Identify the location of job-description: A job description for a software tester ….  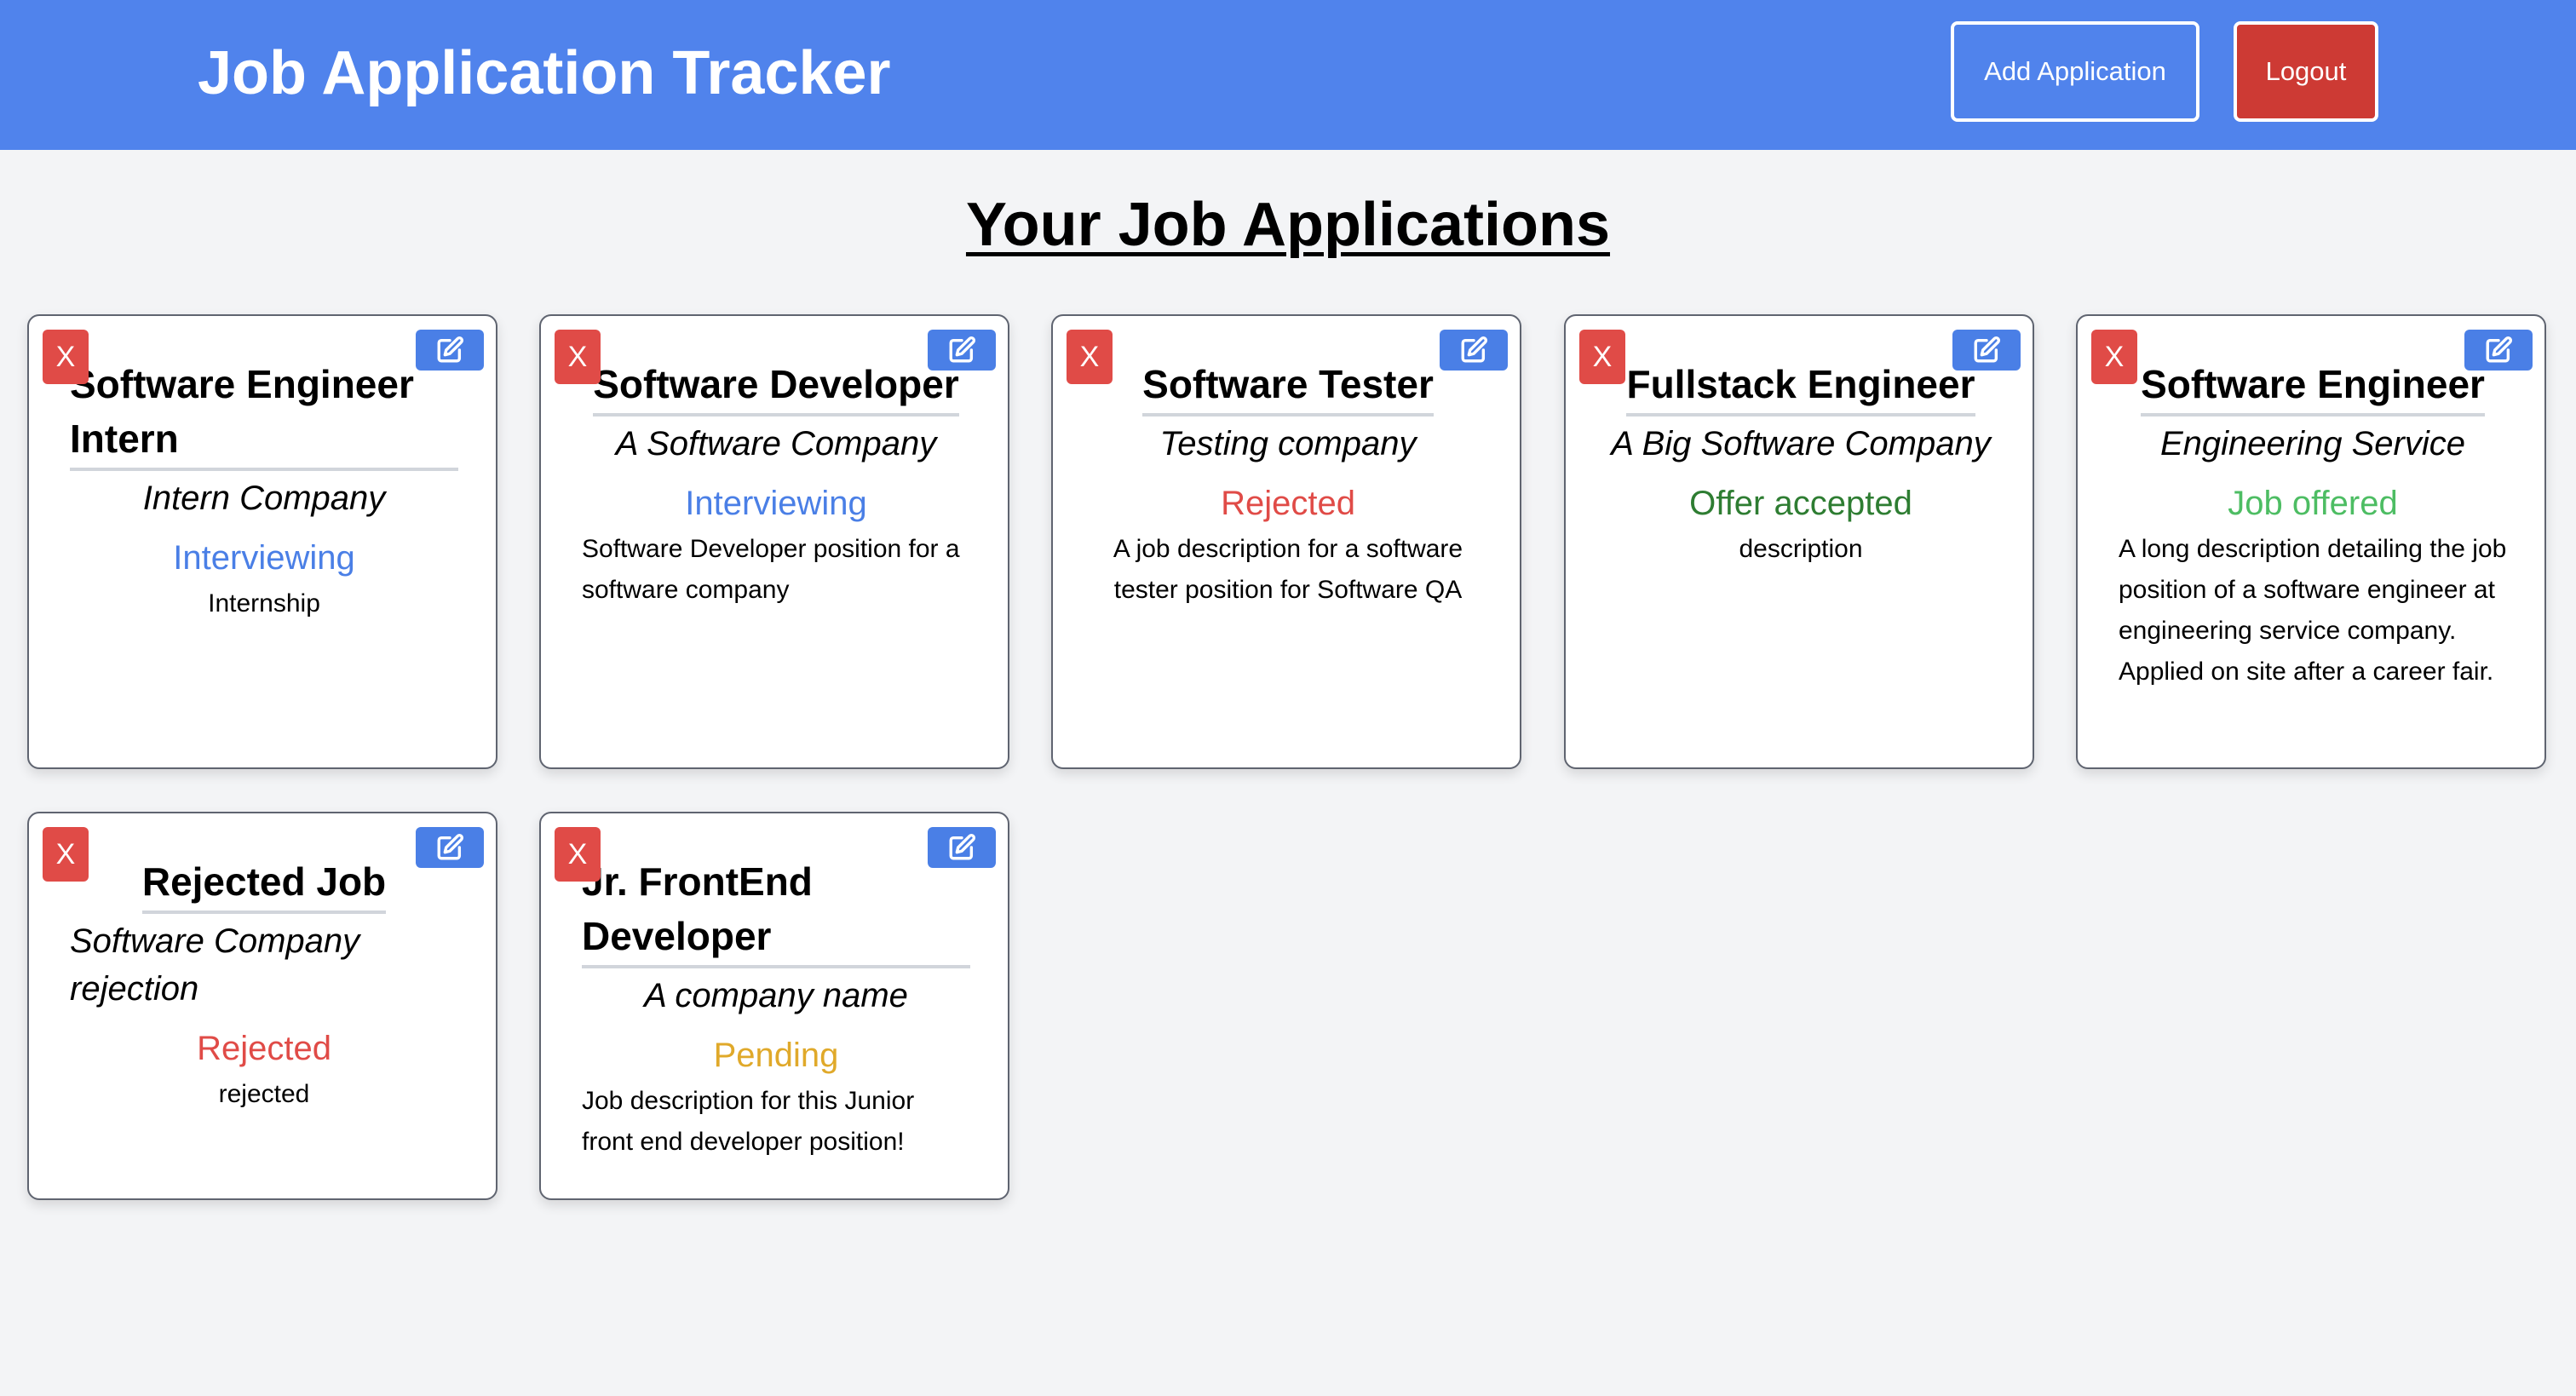
(1288, 569).